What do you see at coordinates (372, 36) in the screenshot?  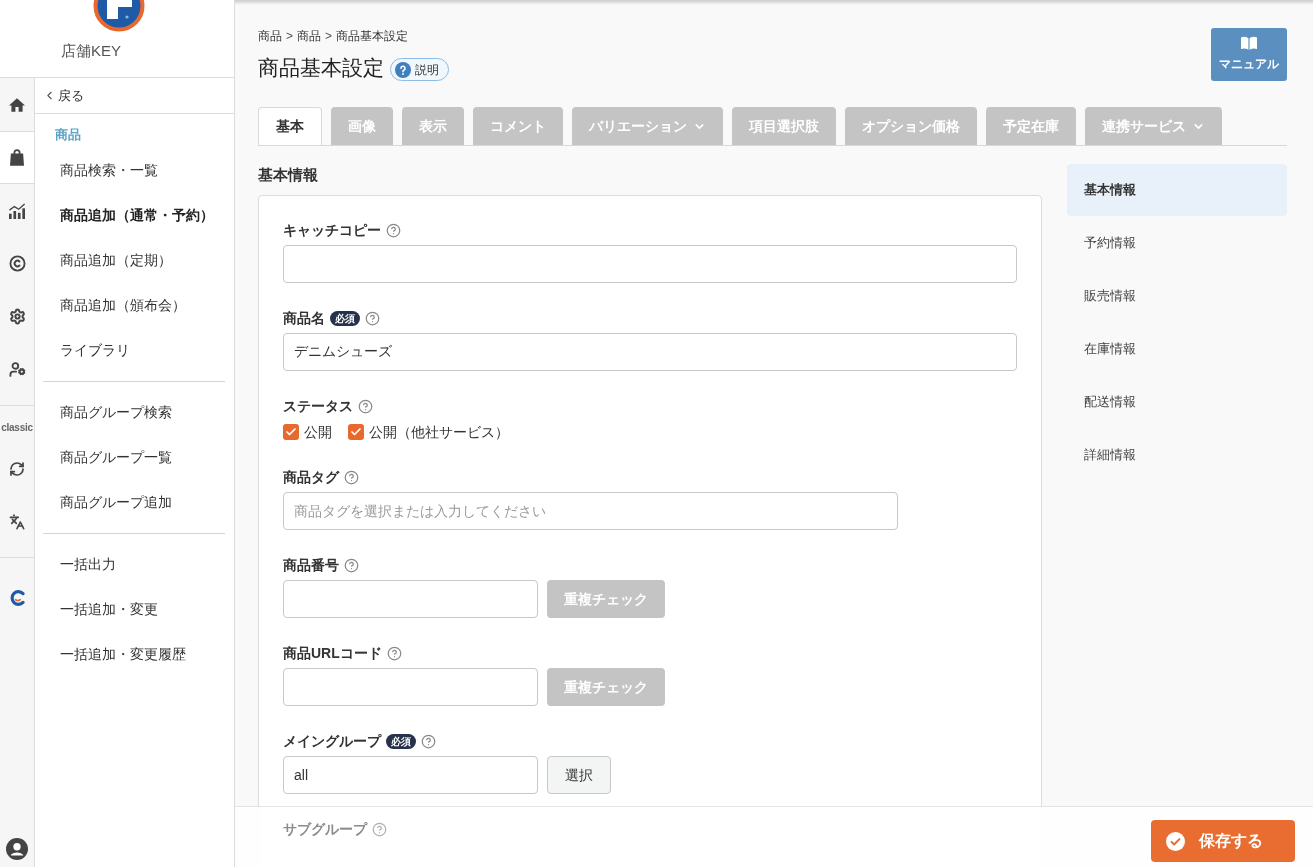 I see `breadcrumb-current: 商品基本設定` at bounding box center [372, 36].